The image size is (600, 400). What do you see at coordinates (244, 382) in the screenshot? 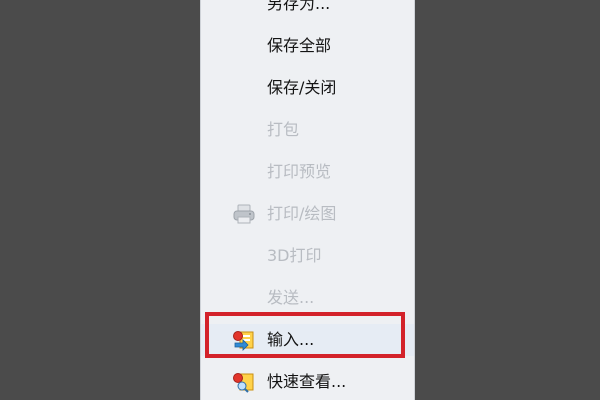
I see `quick-view-icon` at bounding box center [244, 382].